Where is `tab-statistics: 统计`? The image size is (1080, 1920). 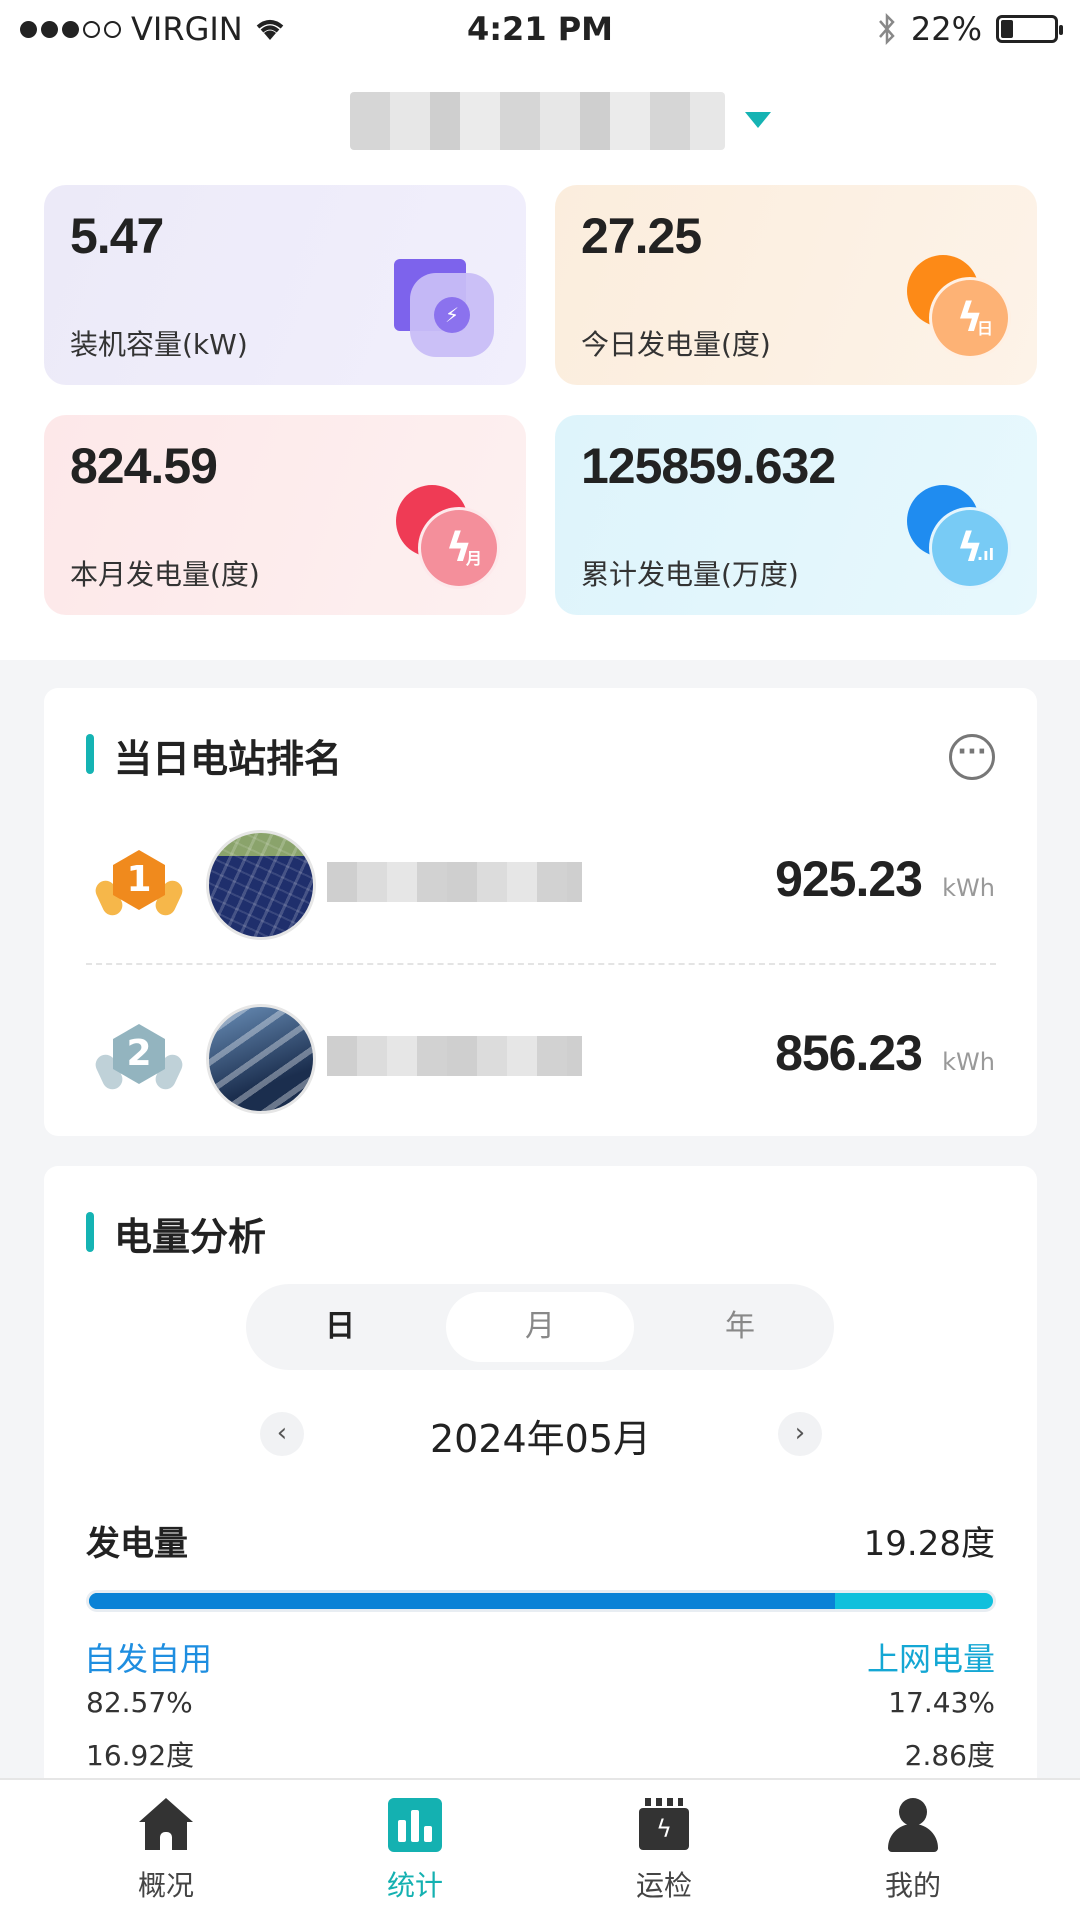 tab-statistics: 统计 is located at coordinates (415, 1851).